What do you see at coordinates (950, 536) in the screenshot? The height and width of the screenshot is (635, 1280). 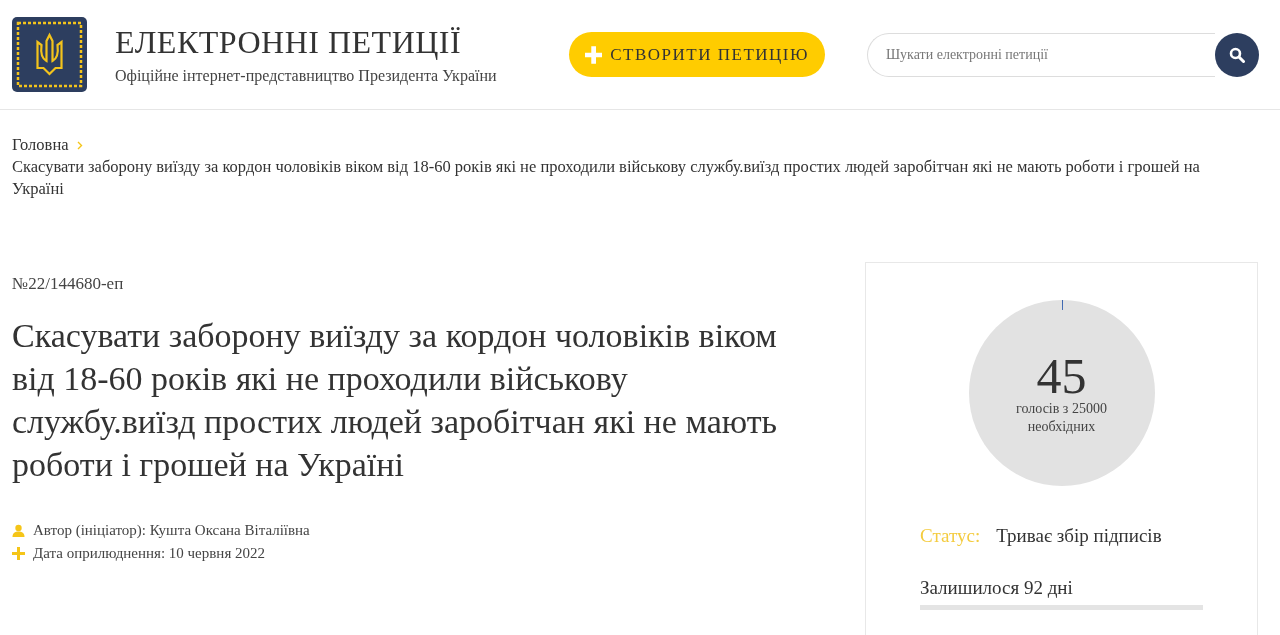 I see `status-label: Статус:` at bounding box center [950, 536].